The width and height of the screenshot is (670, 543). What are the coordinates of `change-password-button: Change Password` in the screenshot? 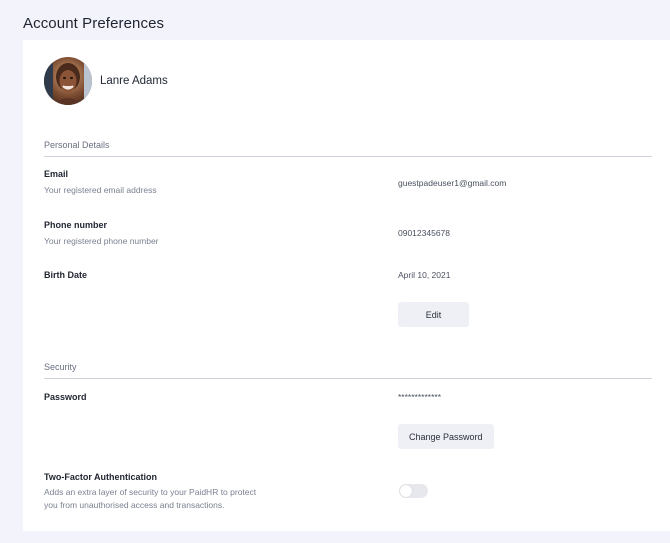 It's located at (446, 436).